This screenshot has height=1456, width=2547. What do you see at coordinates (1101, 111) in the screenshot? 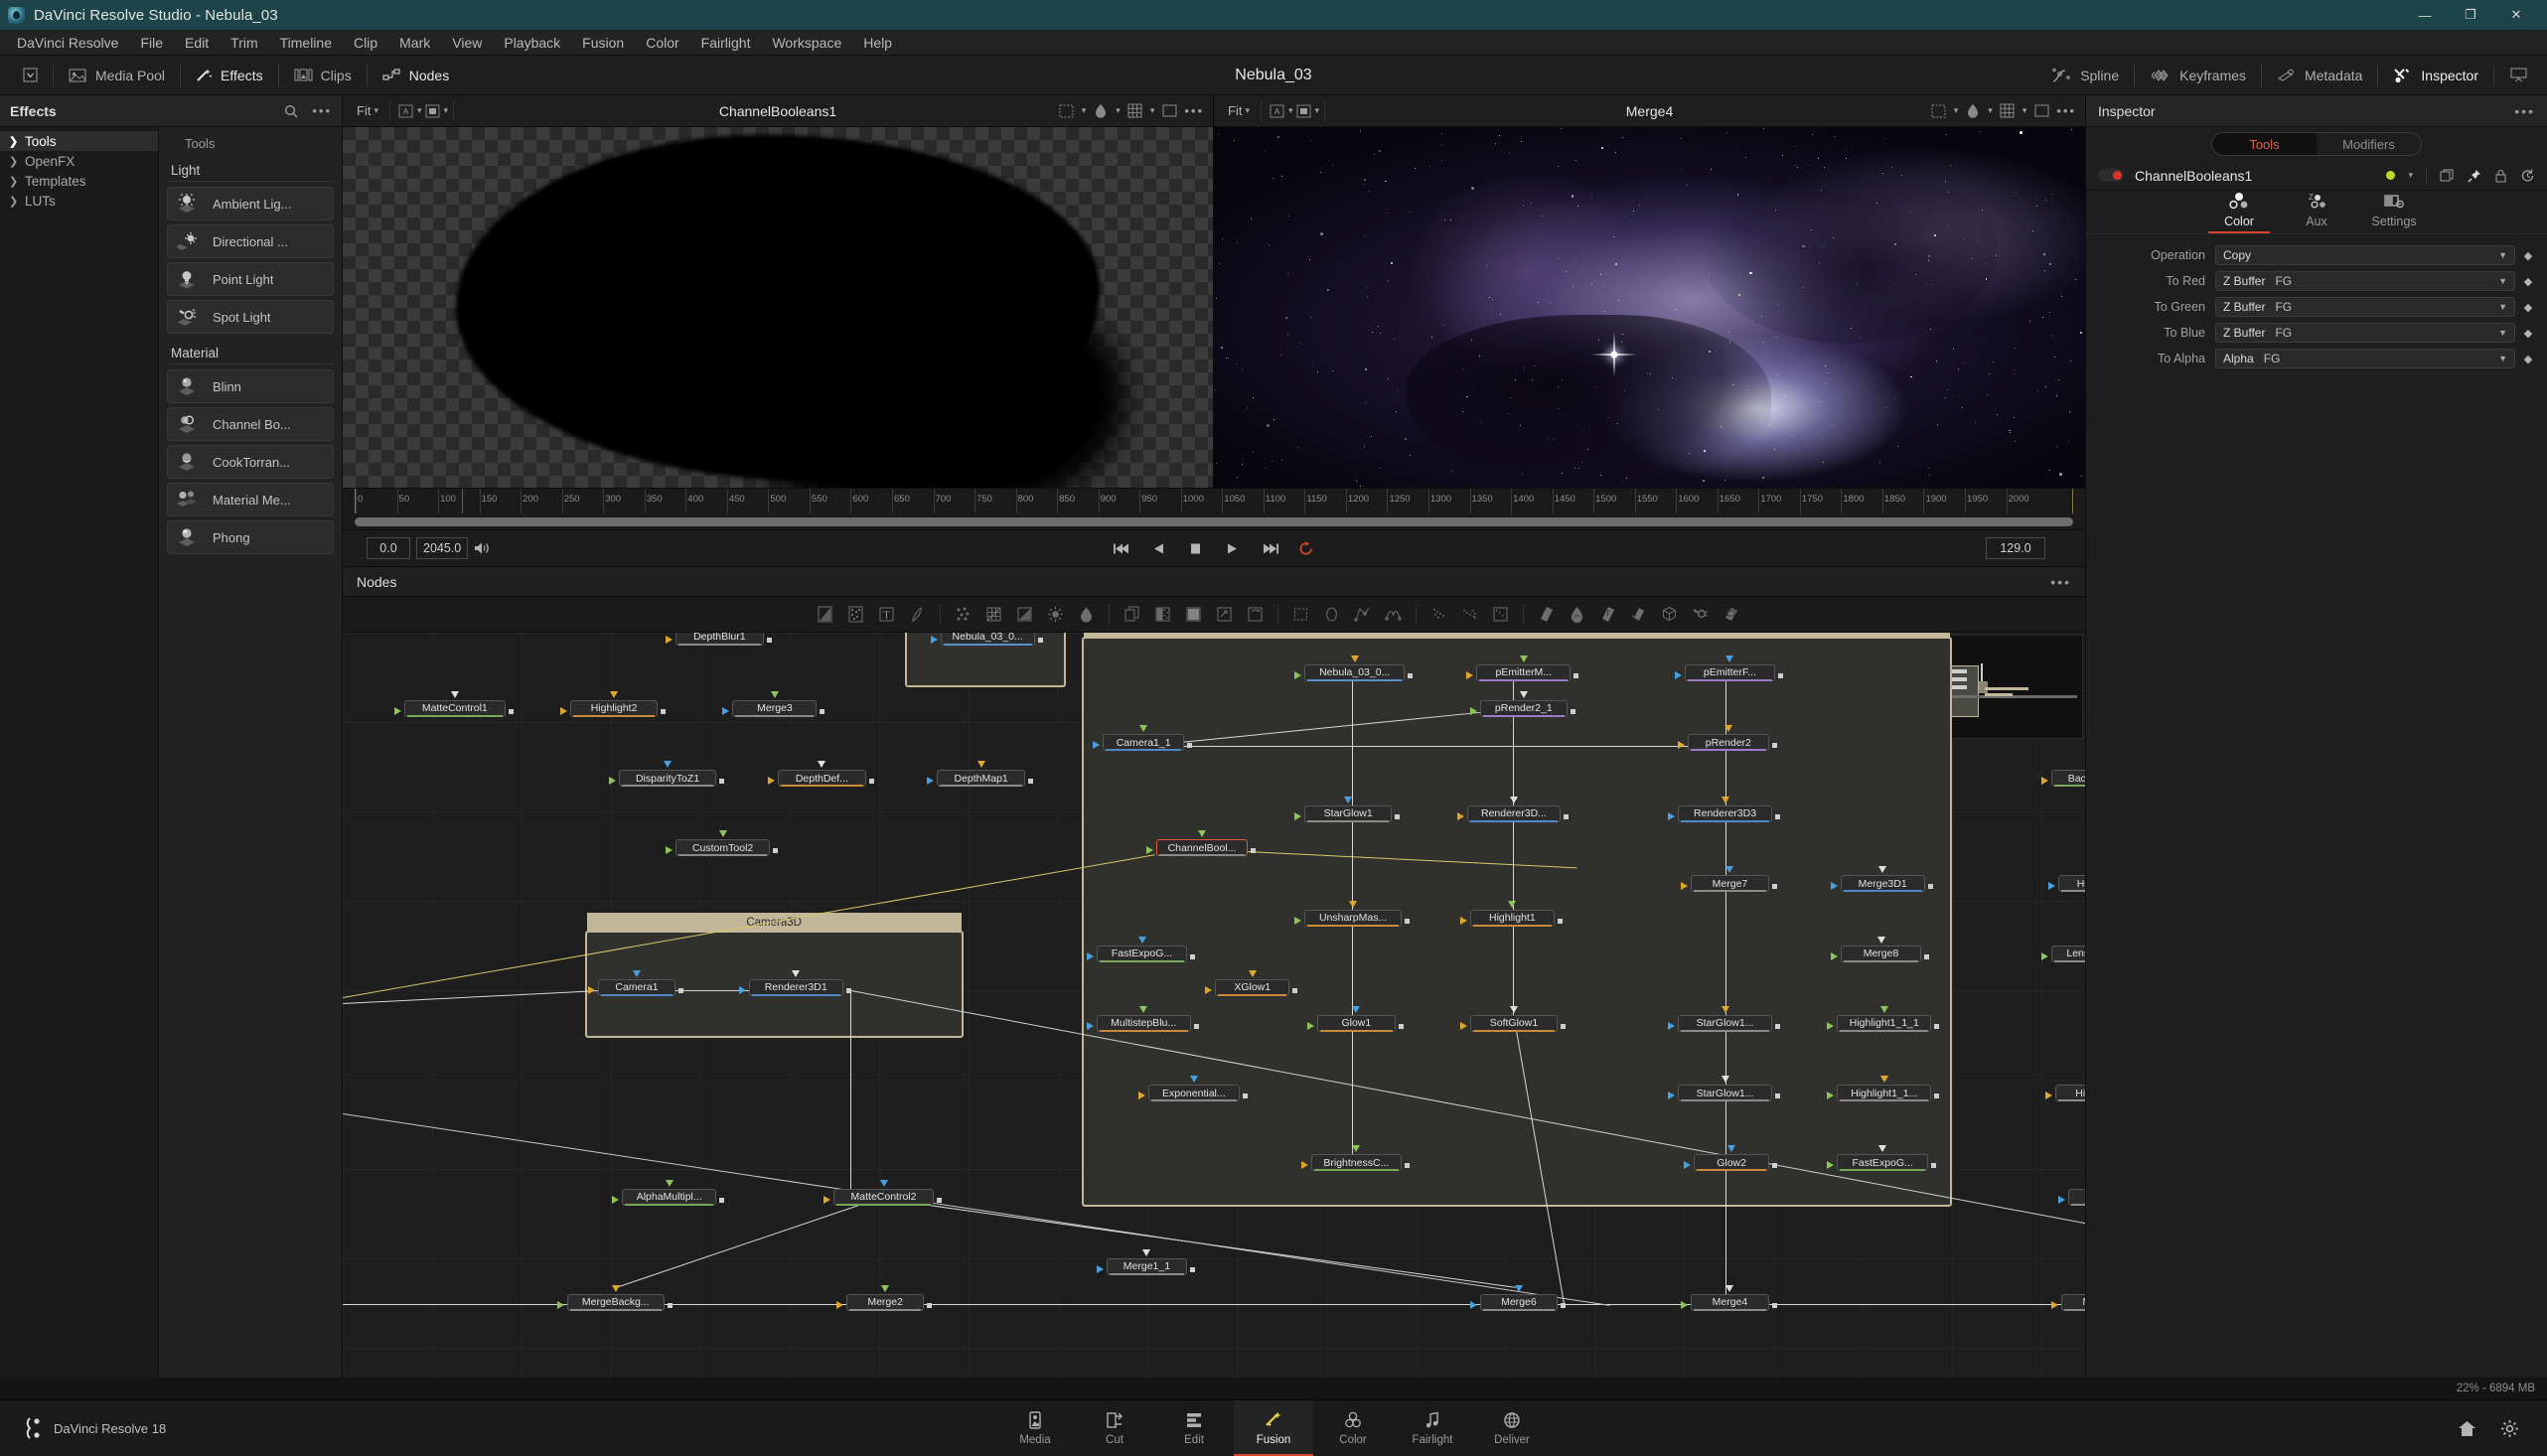
I see `viewer-left-colorspace-button` at bounding box center [1101, 111].